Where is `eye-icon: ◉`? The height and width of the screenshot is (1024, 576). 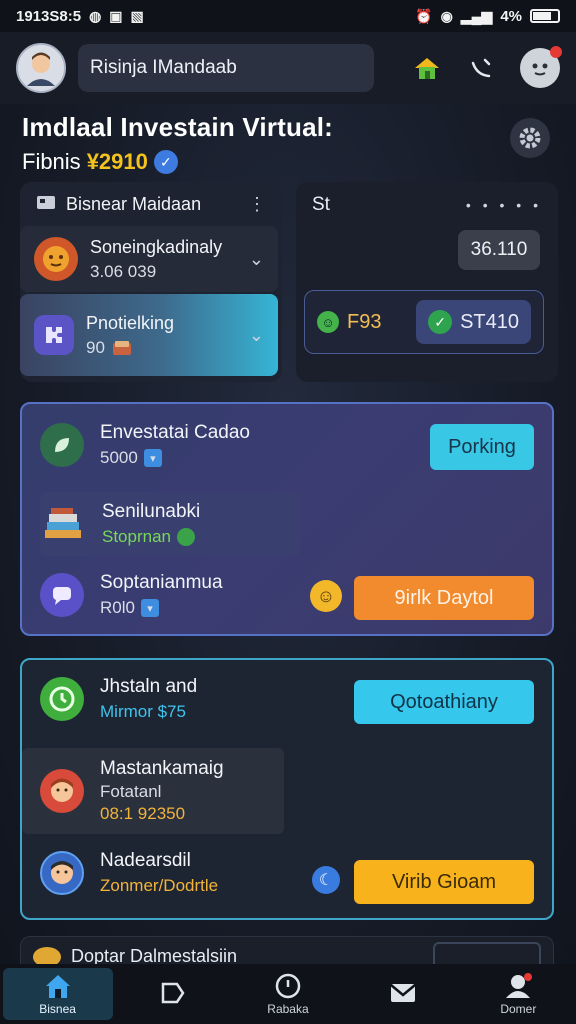 eye-icon: ◉ is located at coordinates (446, 15).